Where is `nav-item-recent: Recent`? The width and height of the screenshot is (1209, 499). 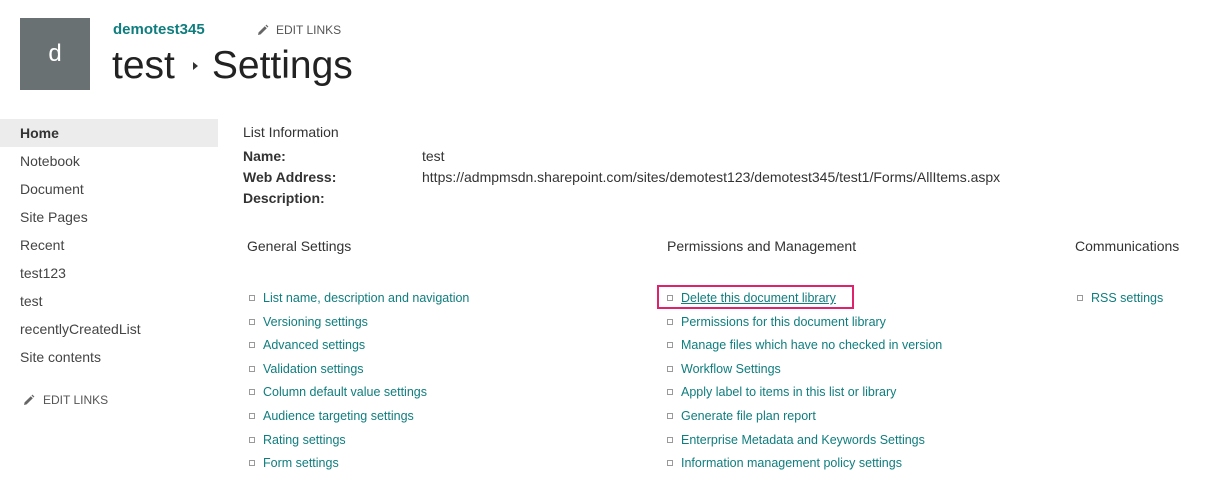 nav-item-recent: Recent is located at coordinates (109, 245).